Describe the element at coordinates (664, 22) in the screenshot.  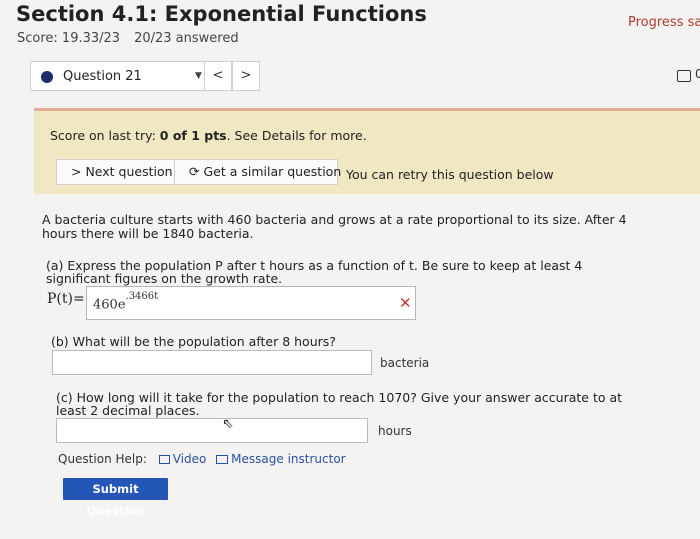
I see `progress-saved-link: Progress sav` at that location.